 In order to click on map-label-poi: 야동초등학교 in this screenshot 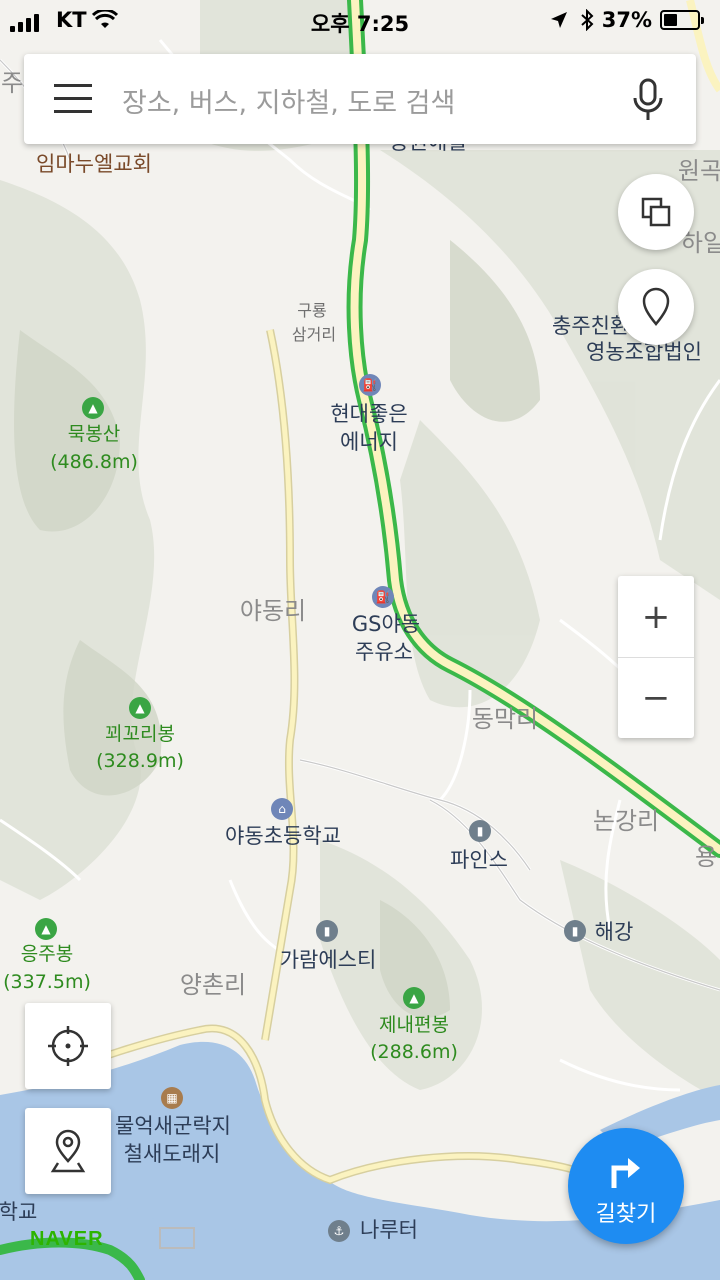, I will do `click(283, 836)`.